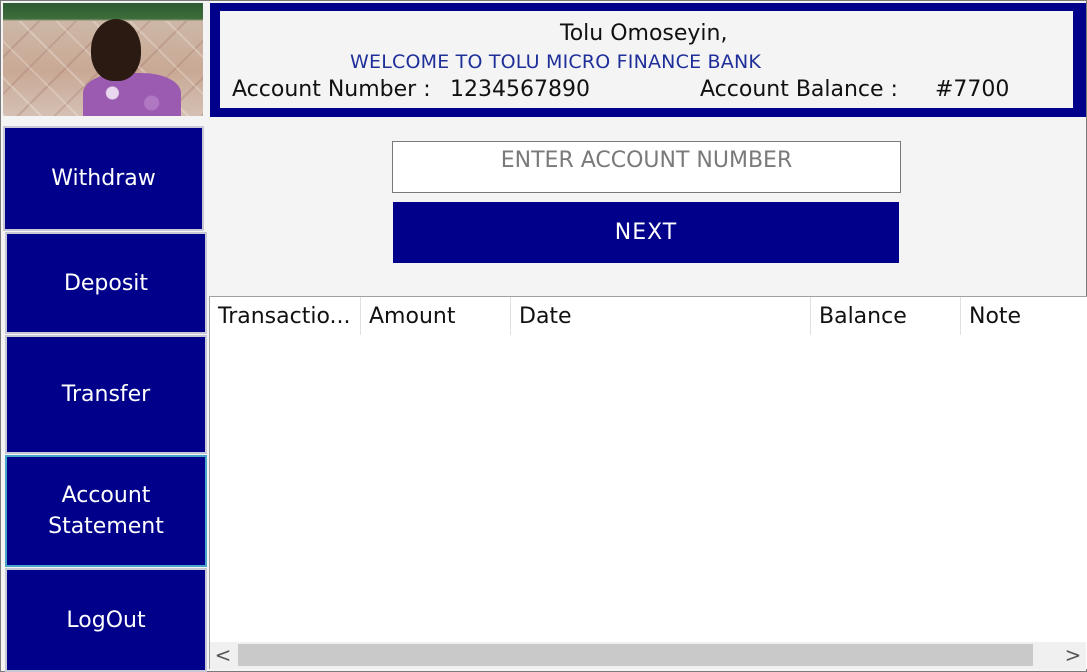  Describe the element at coordinates (436, 316) in the screenshot. I see `column-header-amount: Amount` at that location.